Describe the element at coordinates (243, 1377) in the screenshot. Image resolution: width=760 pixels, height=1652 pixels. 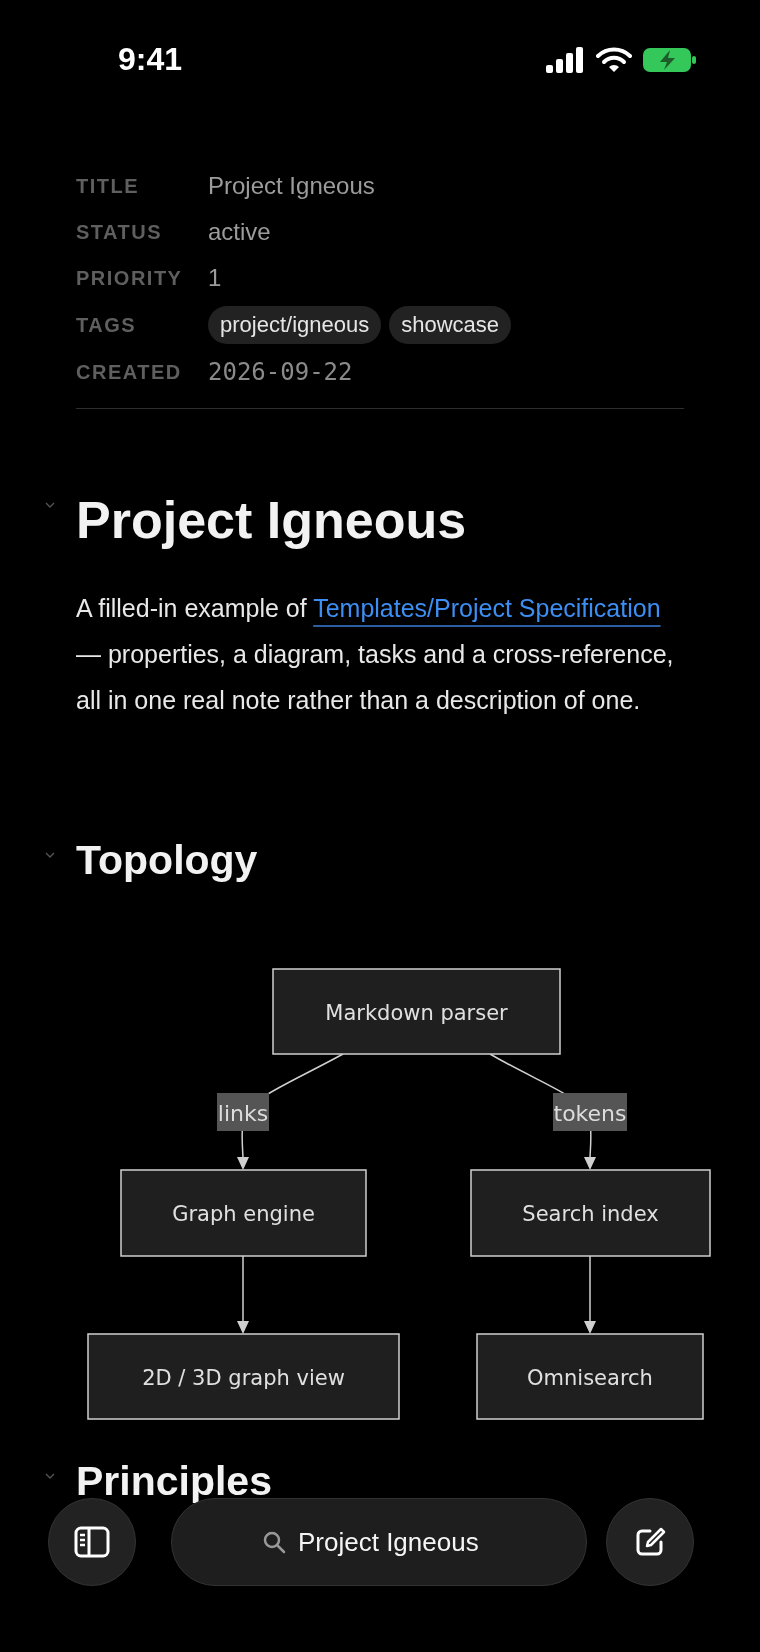
I see `node-label: 2D / 3D graph view` at that location.